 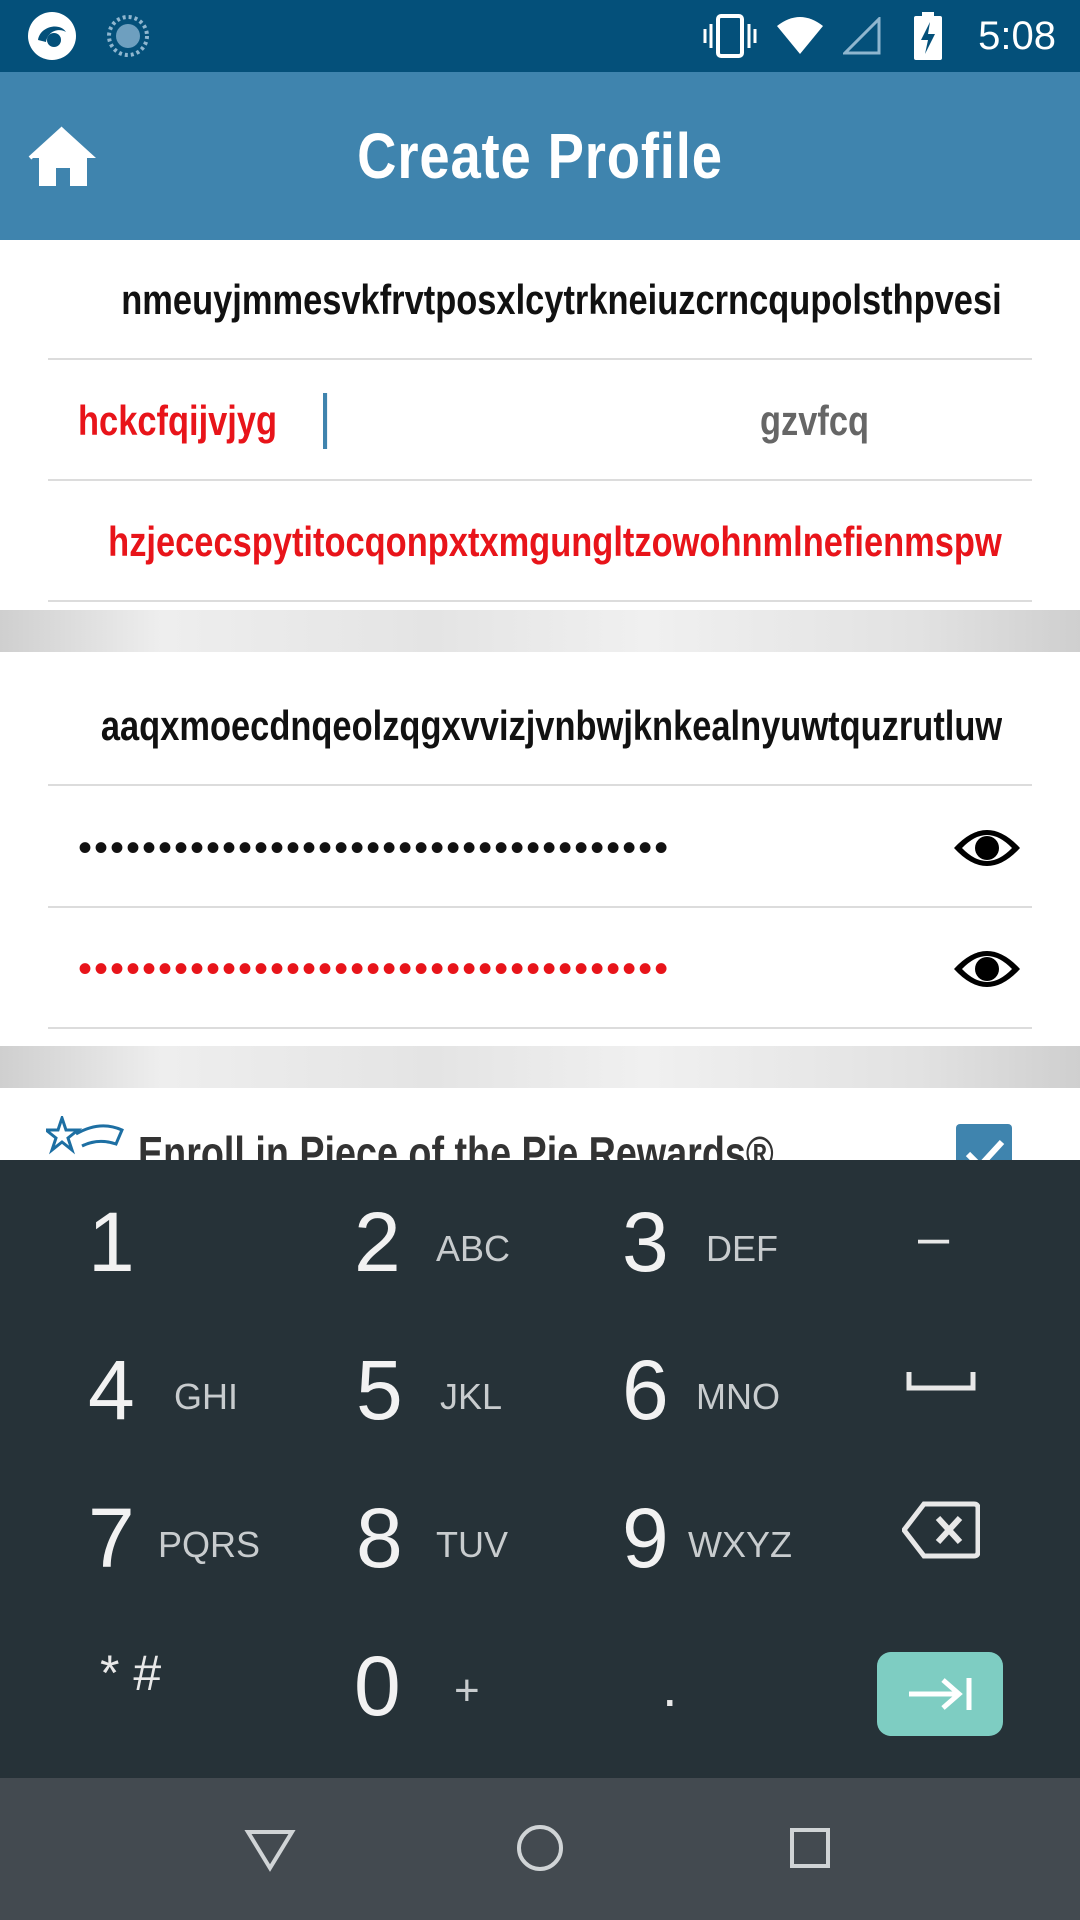 What do you see at coordinates (374, 968) in the screenshot?
I see `confirm-password-value: •••••••••••••••••••••••••••••••••••••` at bounding box center [374, 968].